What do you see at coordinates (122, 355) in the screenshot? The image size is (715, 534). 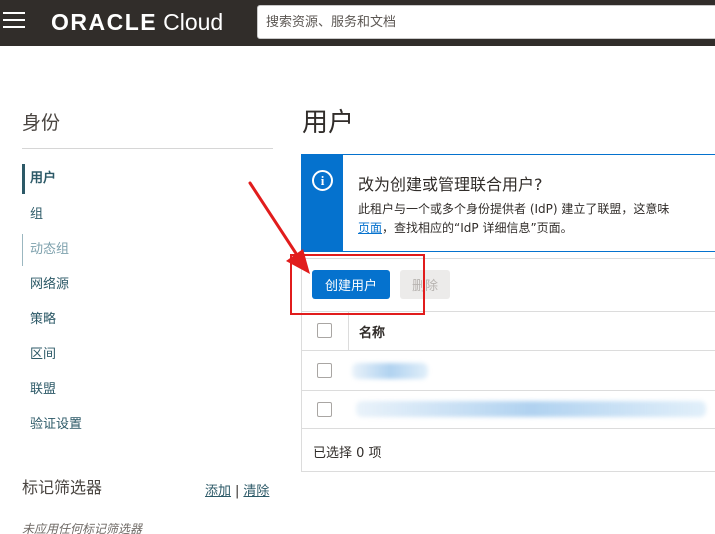 I see `sidebar-item-compartments: 区间` at bounding box center [122, 355].